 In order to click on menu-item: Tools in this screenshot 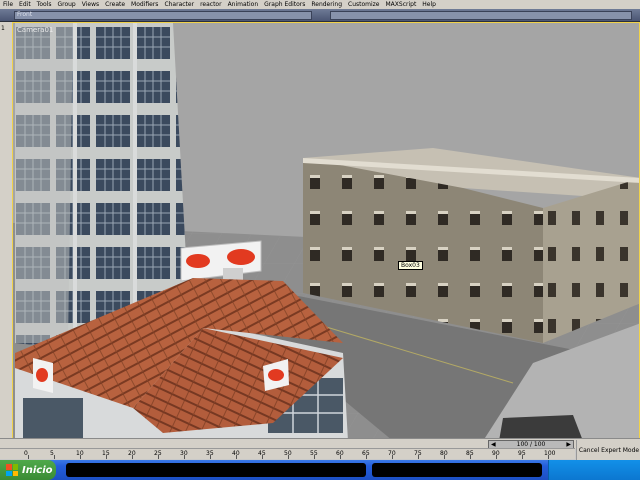, I will do `click(44, 4)`.